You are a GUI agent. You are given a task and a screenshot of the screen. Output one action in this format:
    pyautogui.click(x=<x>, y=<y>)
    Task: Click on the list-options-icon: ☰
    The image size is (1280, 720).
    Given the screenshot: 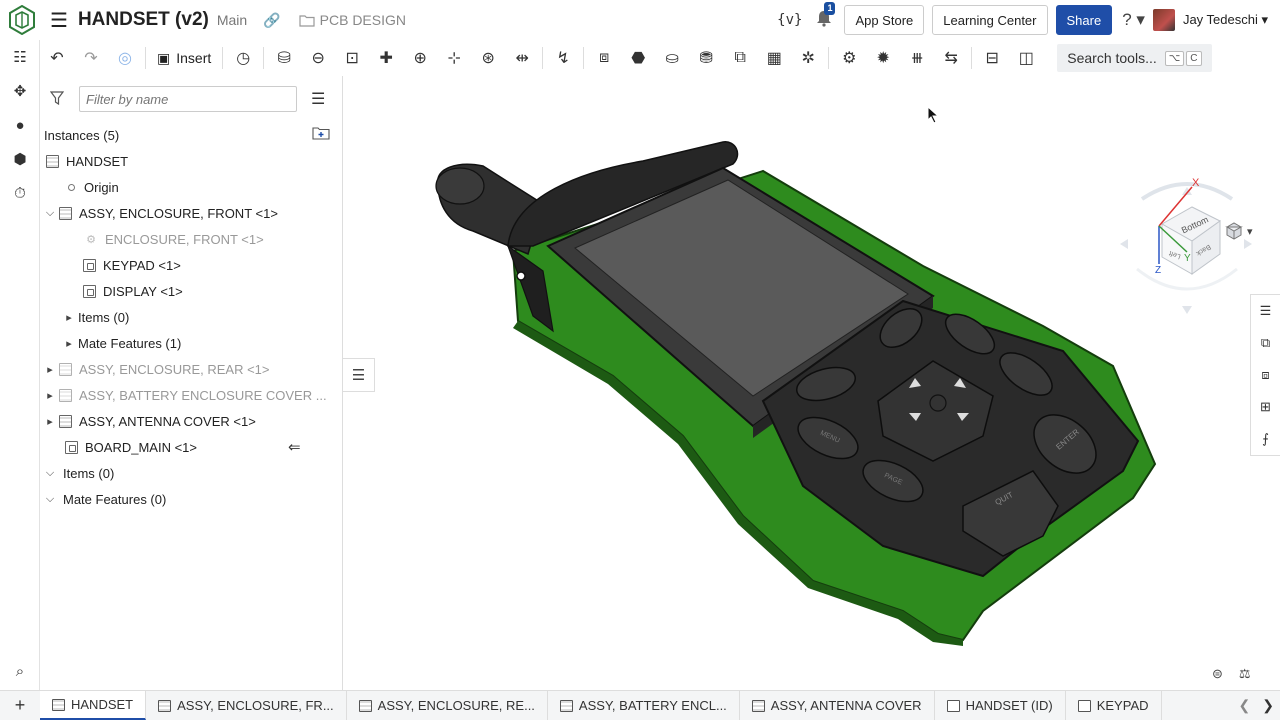 What is the action you would take?
    pyautogui.click(x=318, y=99)
    